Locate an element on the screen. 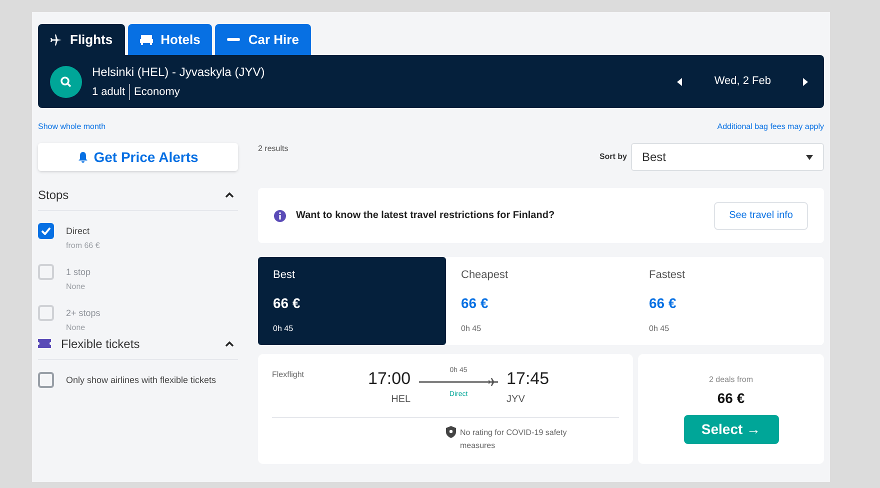 The width and height of the screenshot is (880, 488). option-subtext: from 66 € is located at coordinates (83, 246).